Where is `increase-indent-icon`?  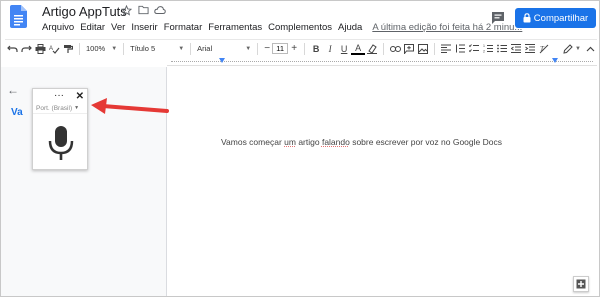 increase-indent-icon is located at coordinates (530, 49).